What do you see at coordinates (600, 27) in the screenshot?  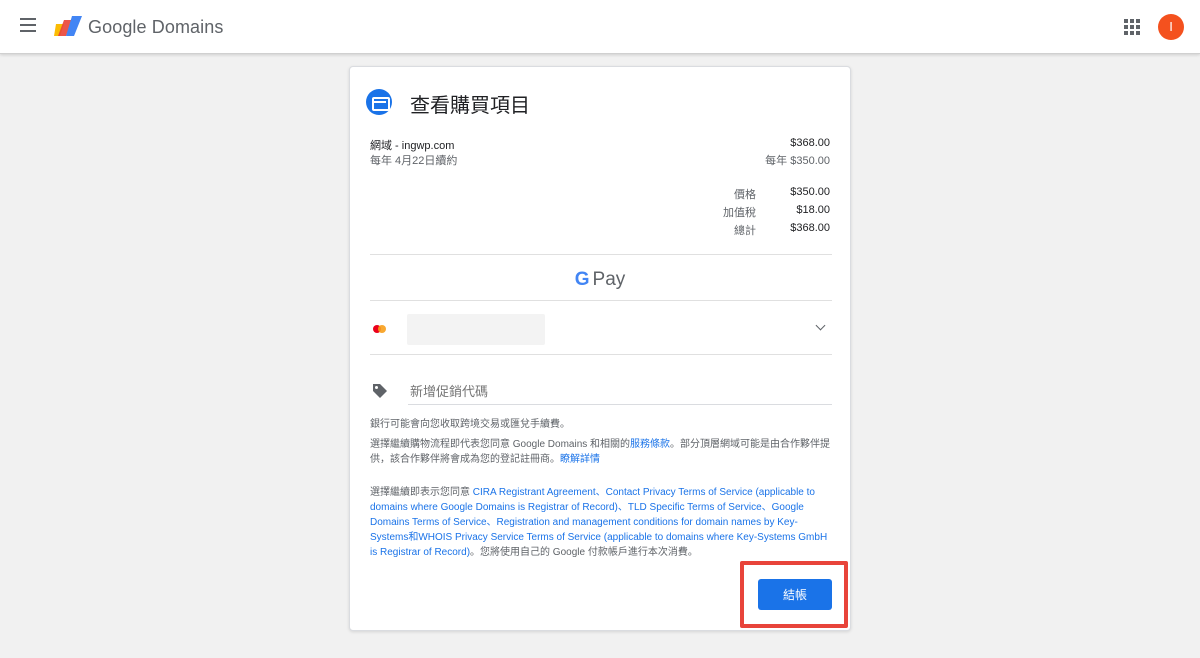 I see `top-app-bar: Google Domains I` at bounding box center [600, 27].